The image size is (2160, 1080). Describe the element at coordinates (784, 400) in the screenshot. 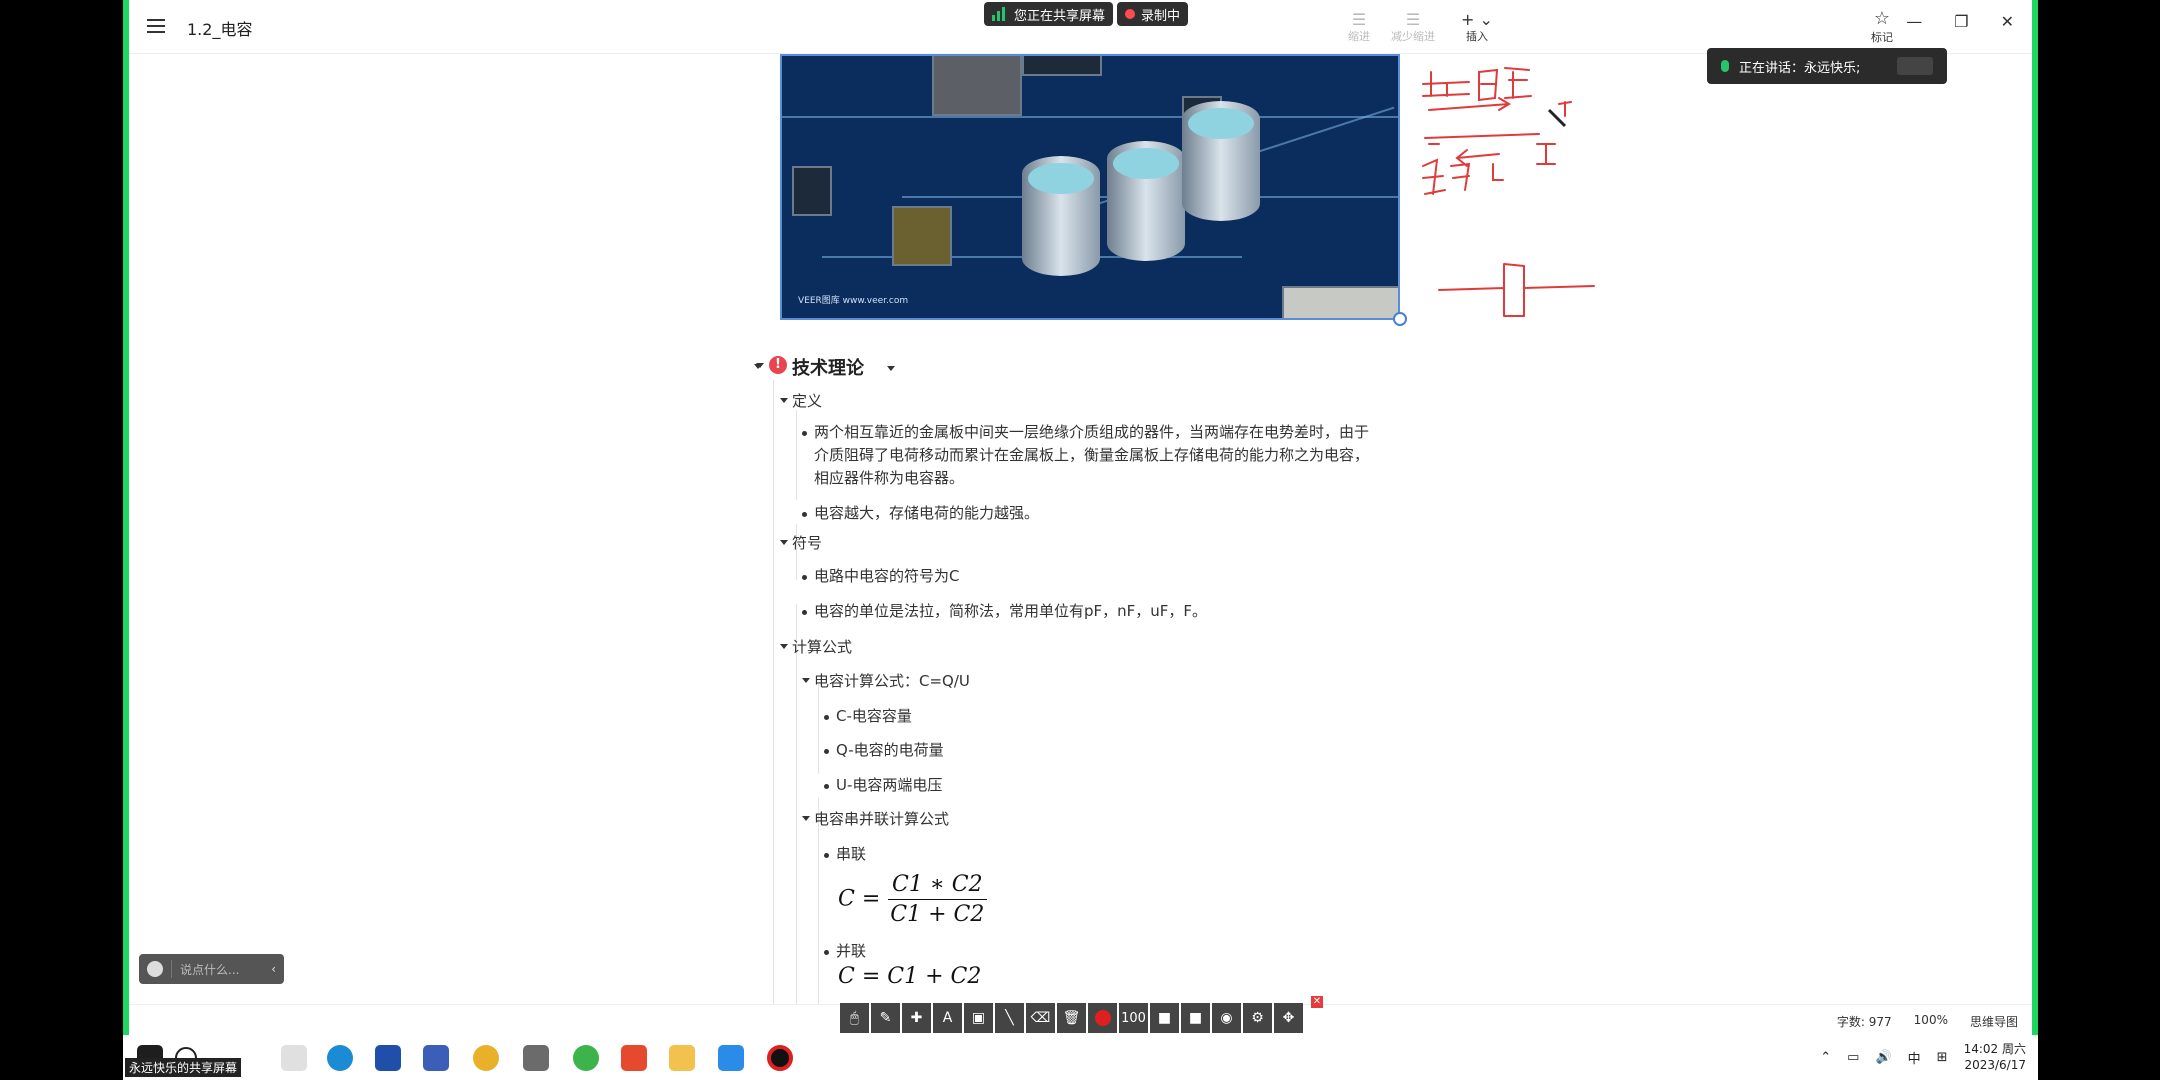

I see `collapse-toggle-definition` at that location.